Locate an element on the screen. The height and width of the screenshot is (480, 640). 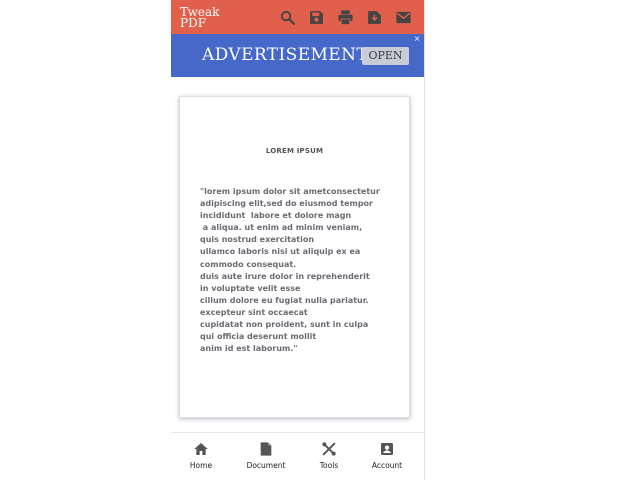
header-bar: Tweak PDF is located at coordinates (297, 17).